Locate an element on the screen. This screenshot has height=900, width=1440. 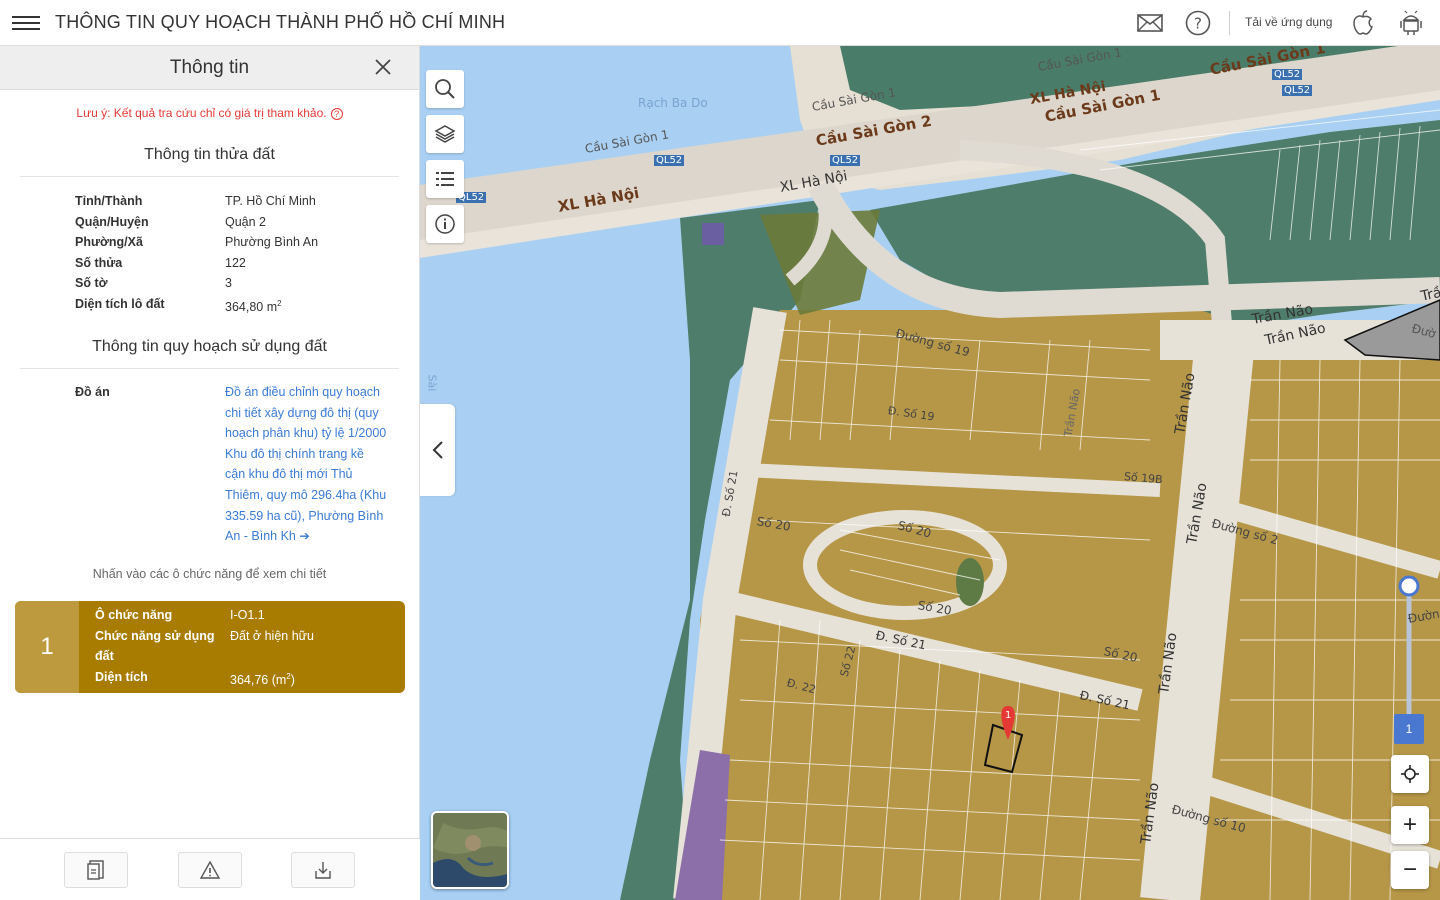
parcel-row-district: Quận/Huyện Quận 2 is located at coordinates (247, 222).